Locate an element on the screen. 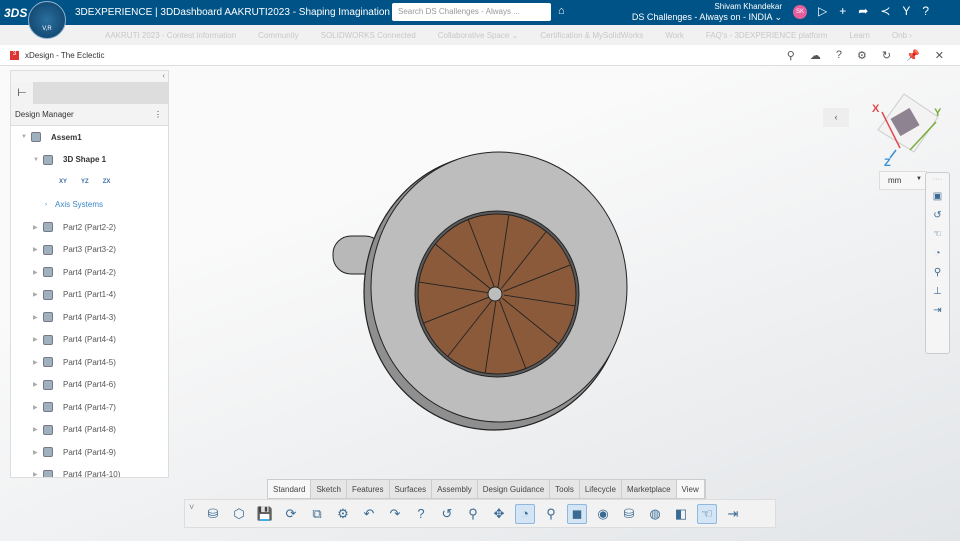 The width and height of the screenshot is (960, 541). plane-icon: ⊥ is located at coordinates (937, 291).